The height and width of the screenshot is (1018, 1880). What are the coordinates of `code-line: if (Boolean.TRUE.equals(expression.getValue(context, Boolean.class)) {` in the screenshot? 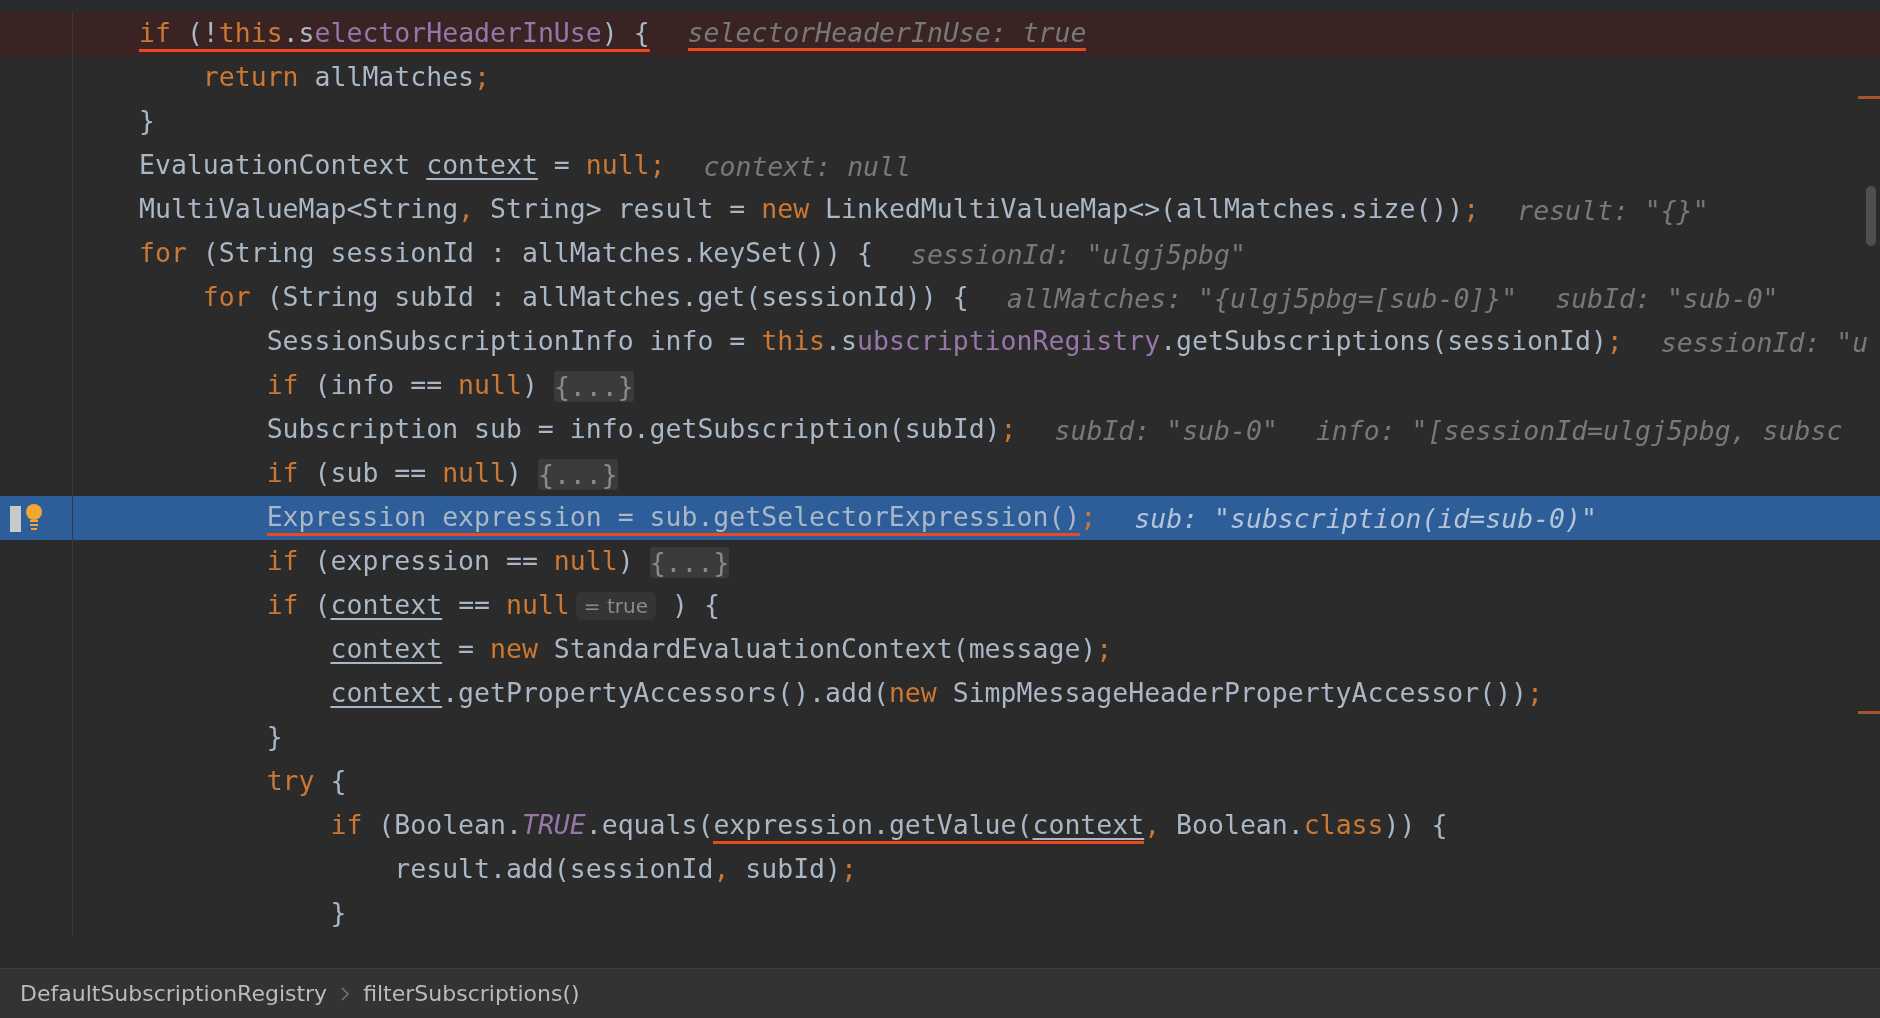 It's located at (889, 829).